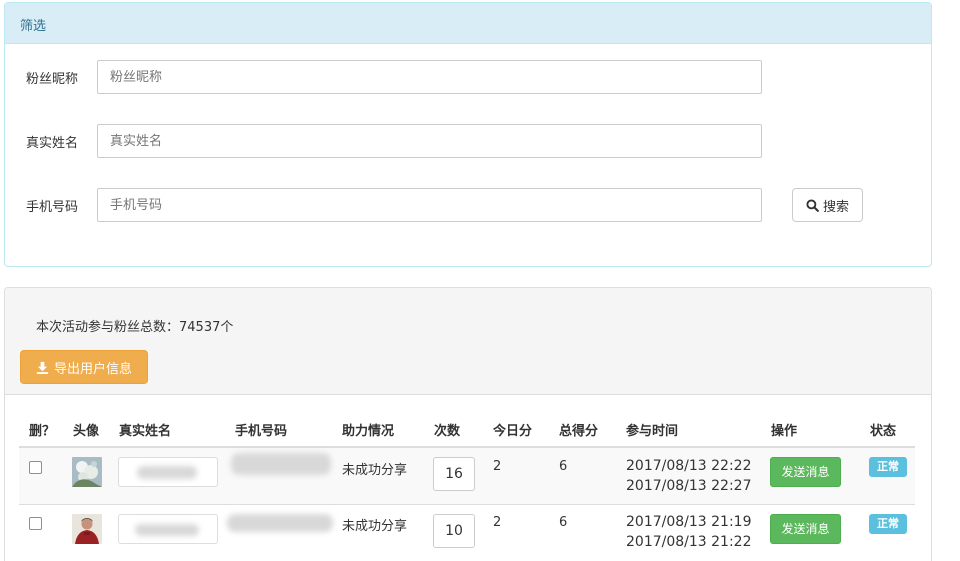 The width and height of the screenshot is (960, 561). I want to click on filter-panel-title: 筛选, so click(468, 23).